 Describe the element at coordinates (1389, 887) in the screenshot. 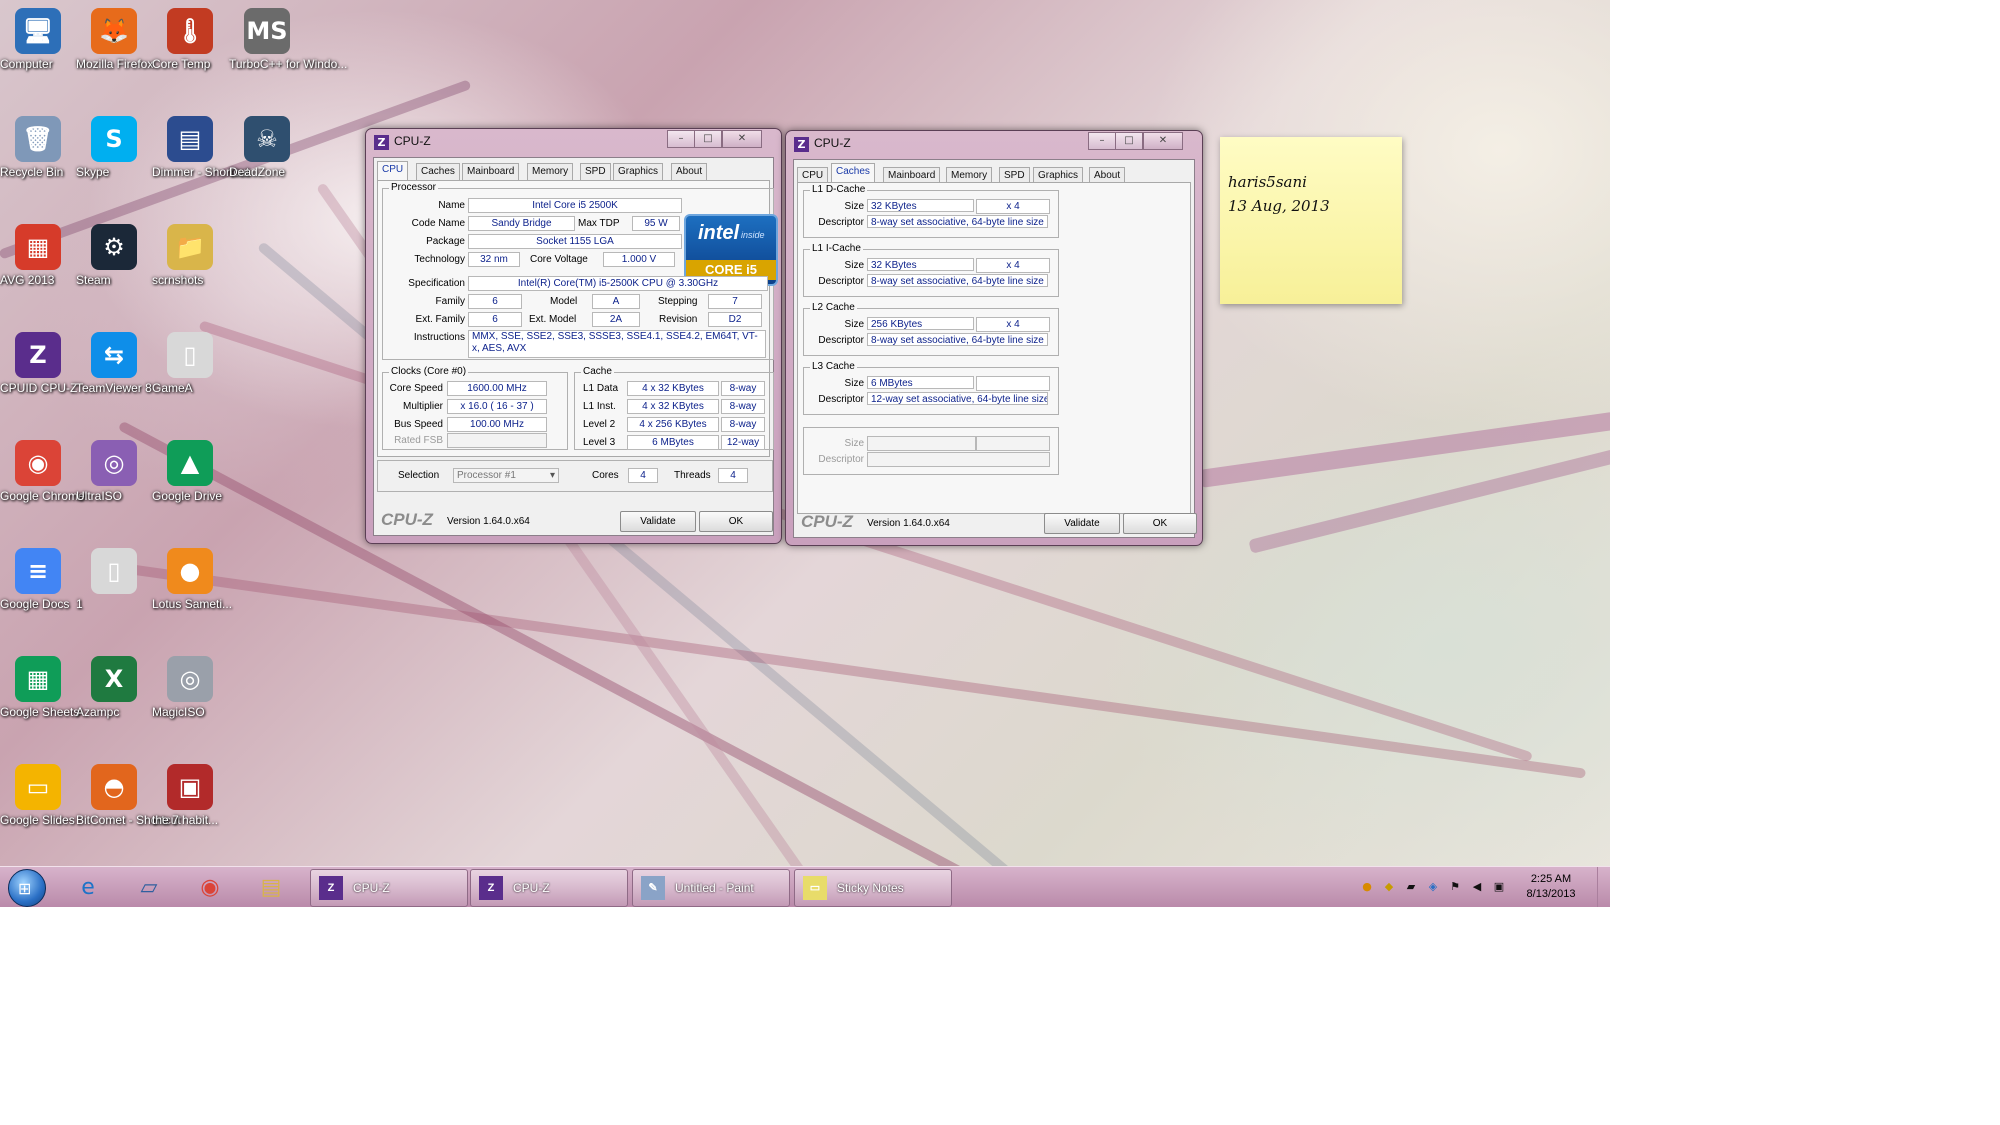

I see `tray-app-icon: ◆` at that location.